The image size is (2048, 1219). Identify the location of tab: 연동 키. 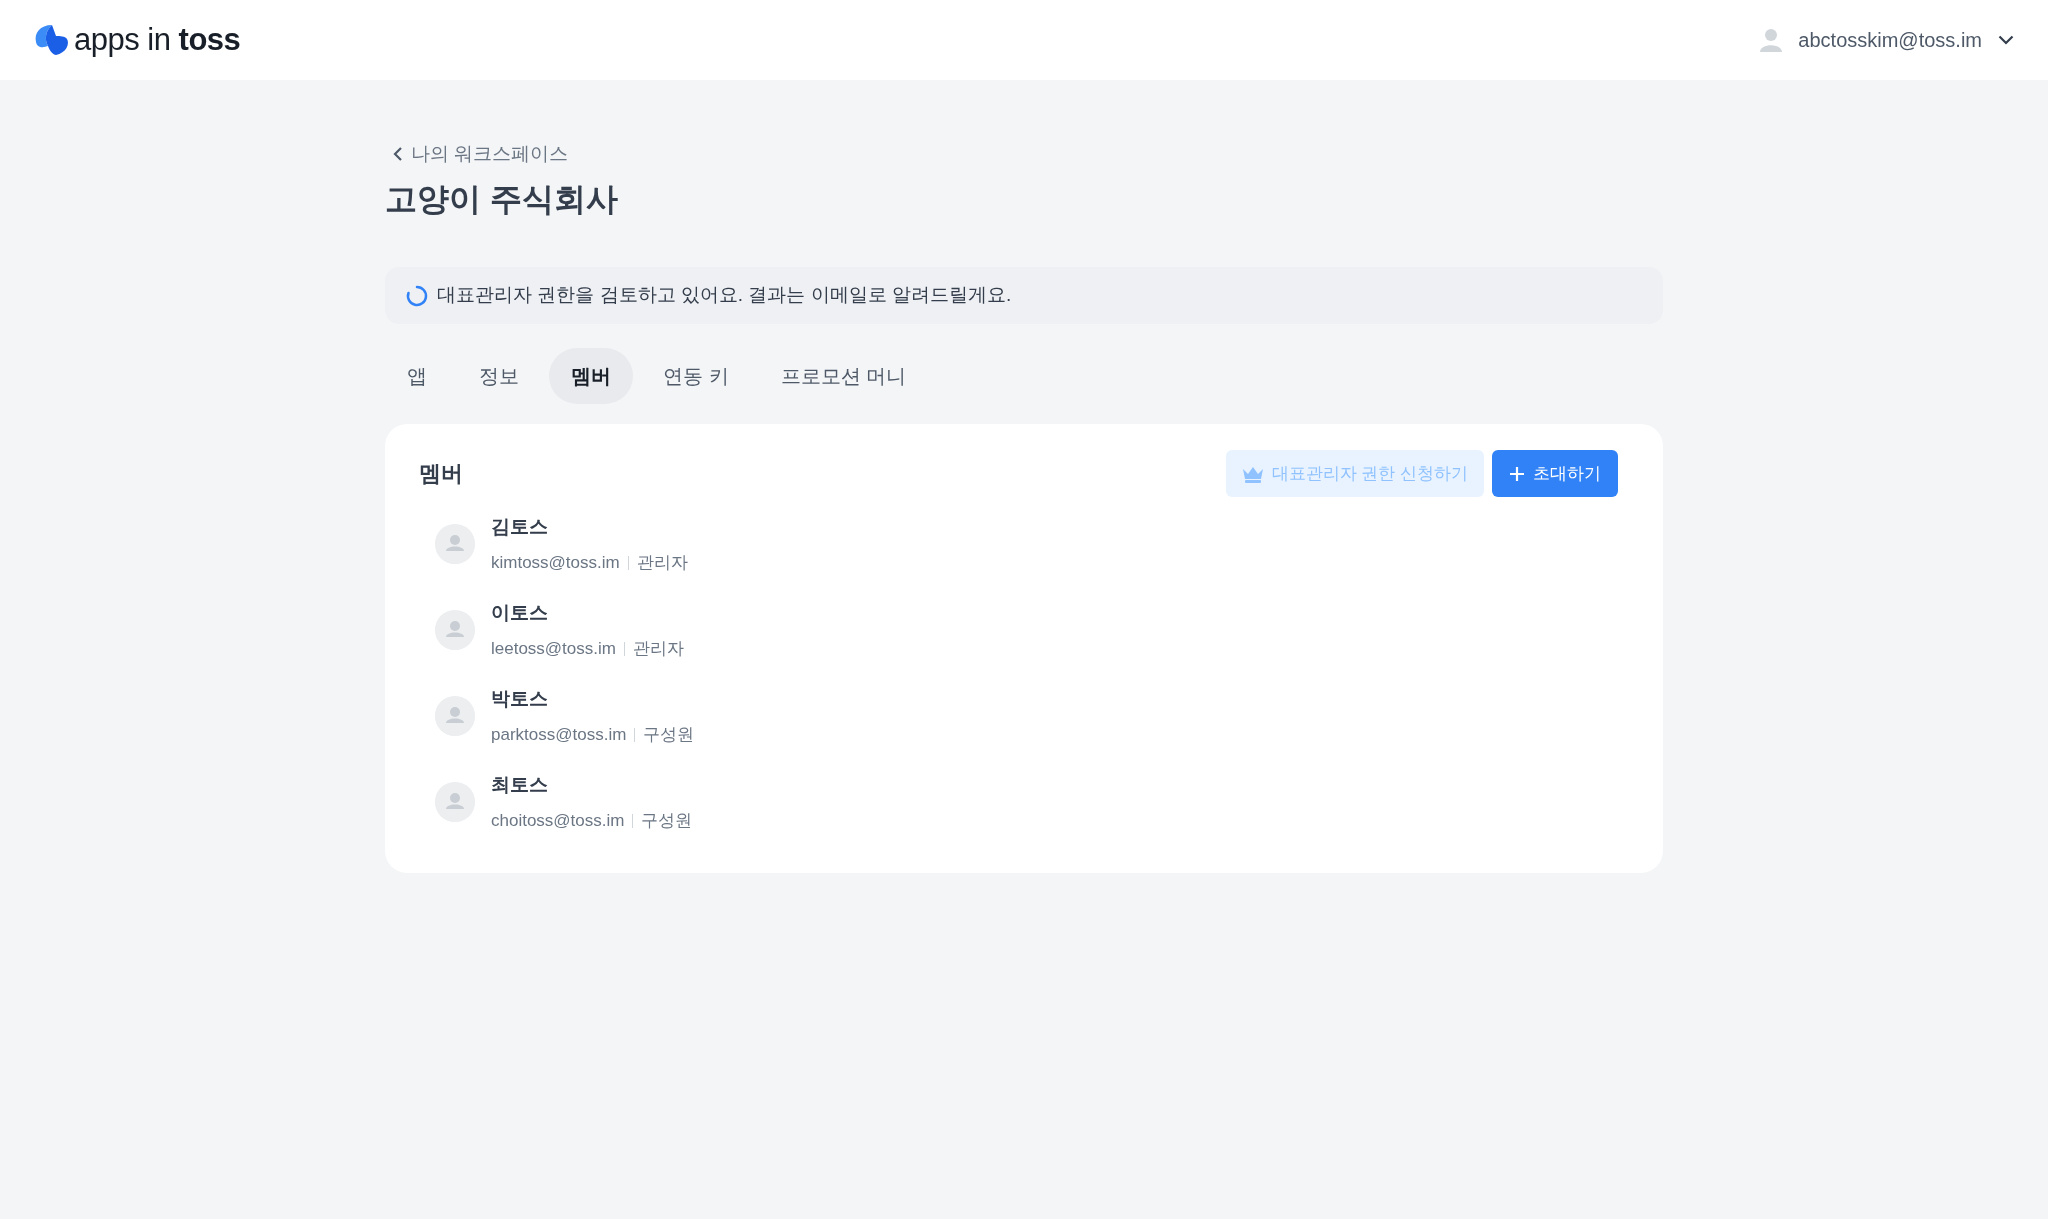
(696, 375).